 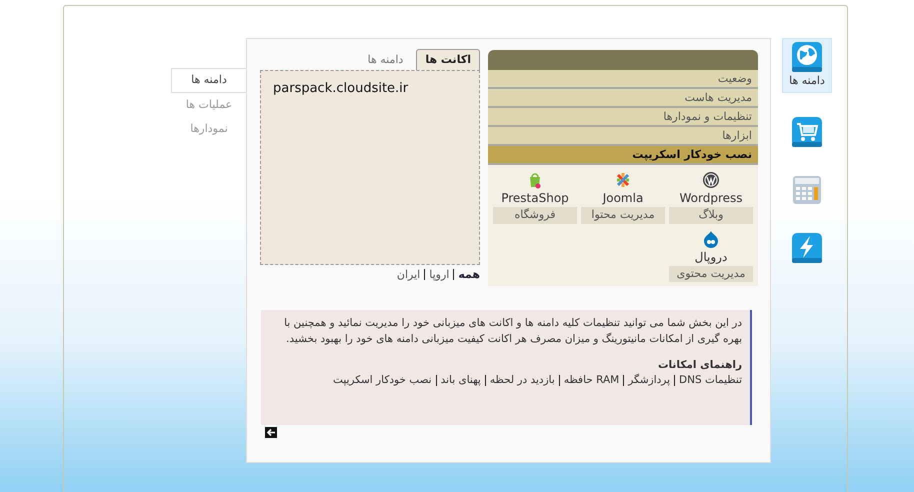 I want to click on menu-item: مدیریت هاست, so click(x=623, y=98).